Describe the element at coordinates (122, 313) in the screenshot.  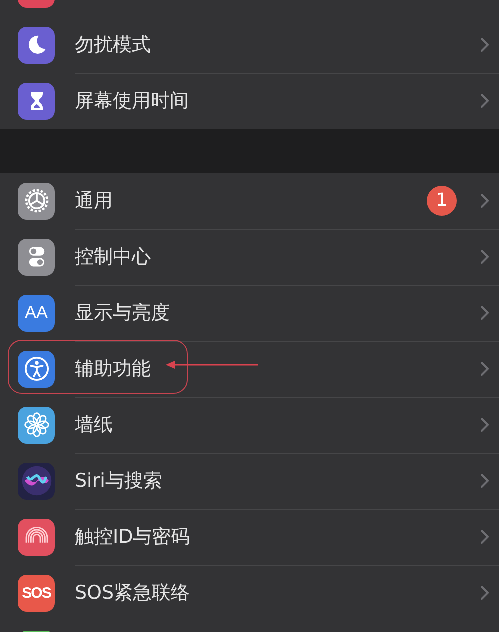
I see `row-label: 显示与亮度` at that location.